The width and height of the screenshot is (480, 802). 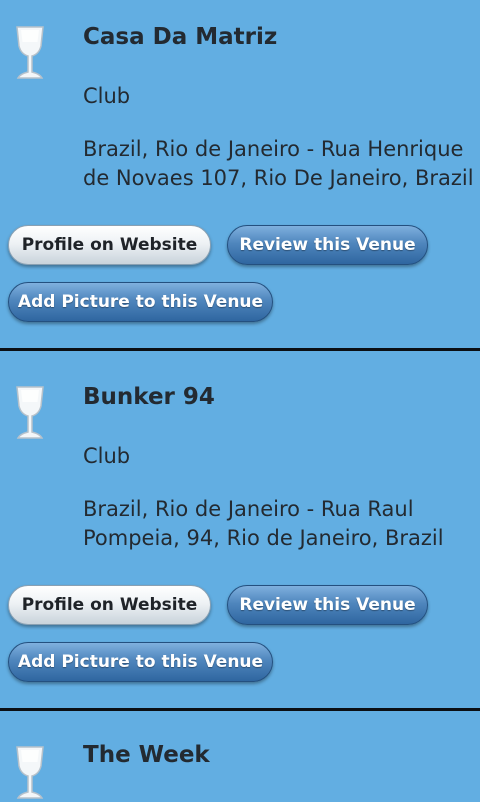 I want to click on venue-name: Bunker 94, so click(x=149, y=397).